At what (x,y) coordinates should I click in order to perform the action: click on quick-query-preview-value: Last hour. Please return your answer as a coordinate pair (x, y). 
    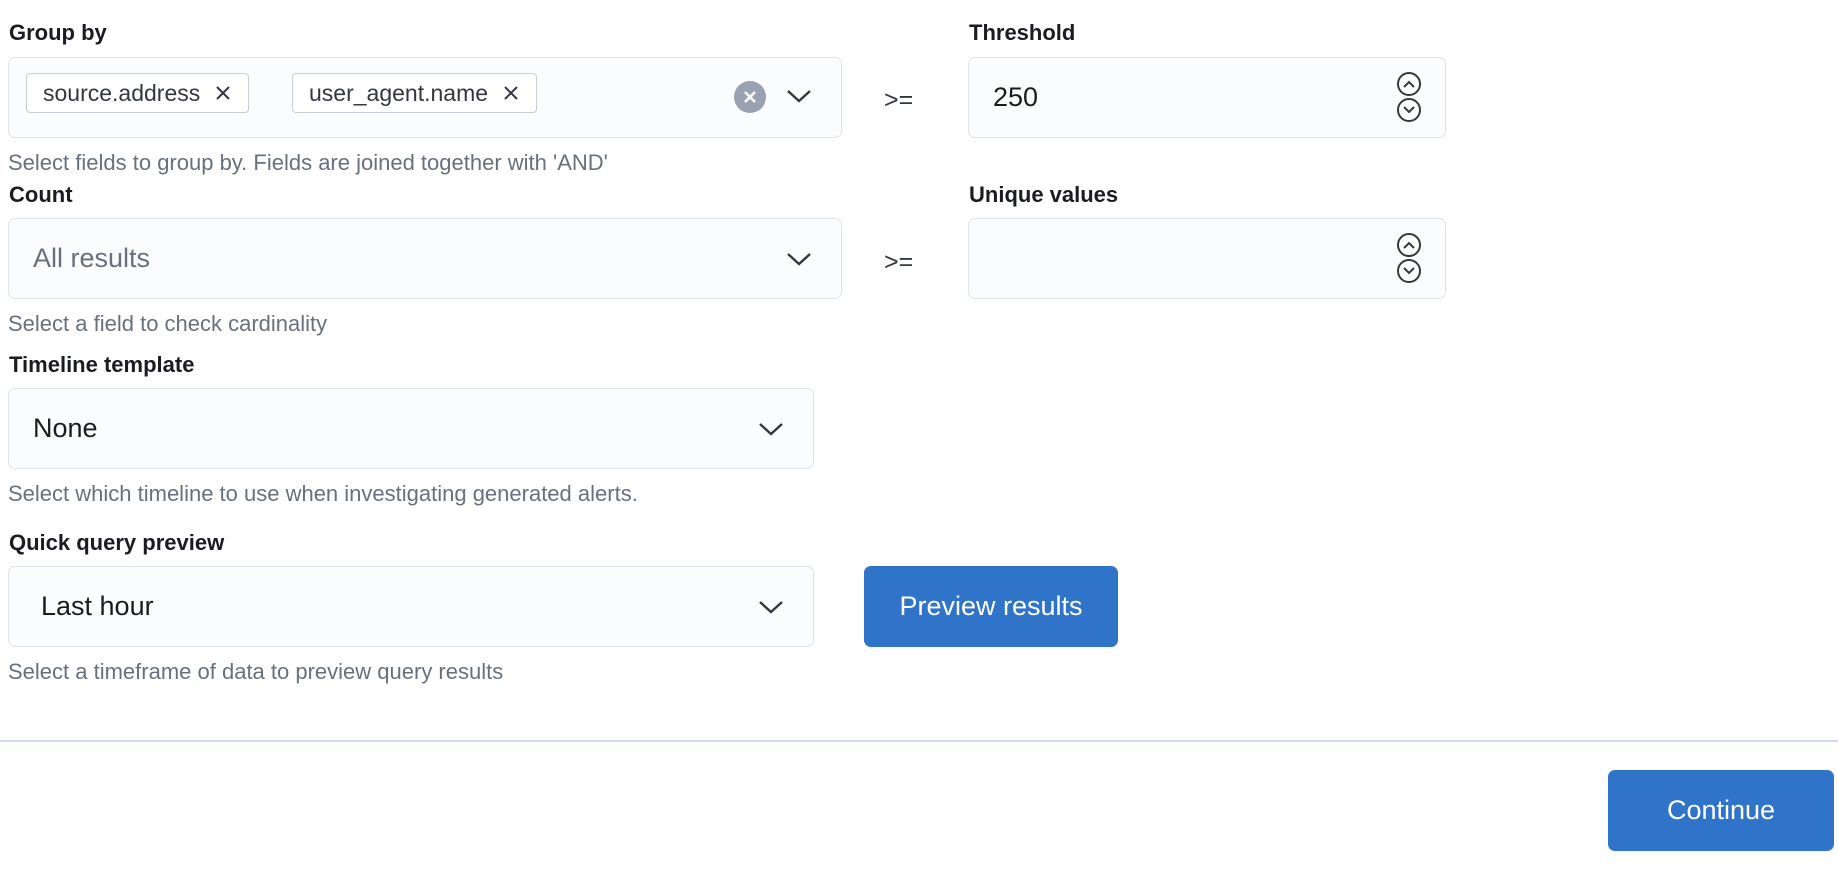
    Looking at the image, I should click on (97, 606).